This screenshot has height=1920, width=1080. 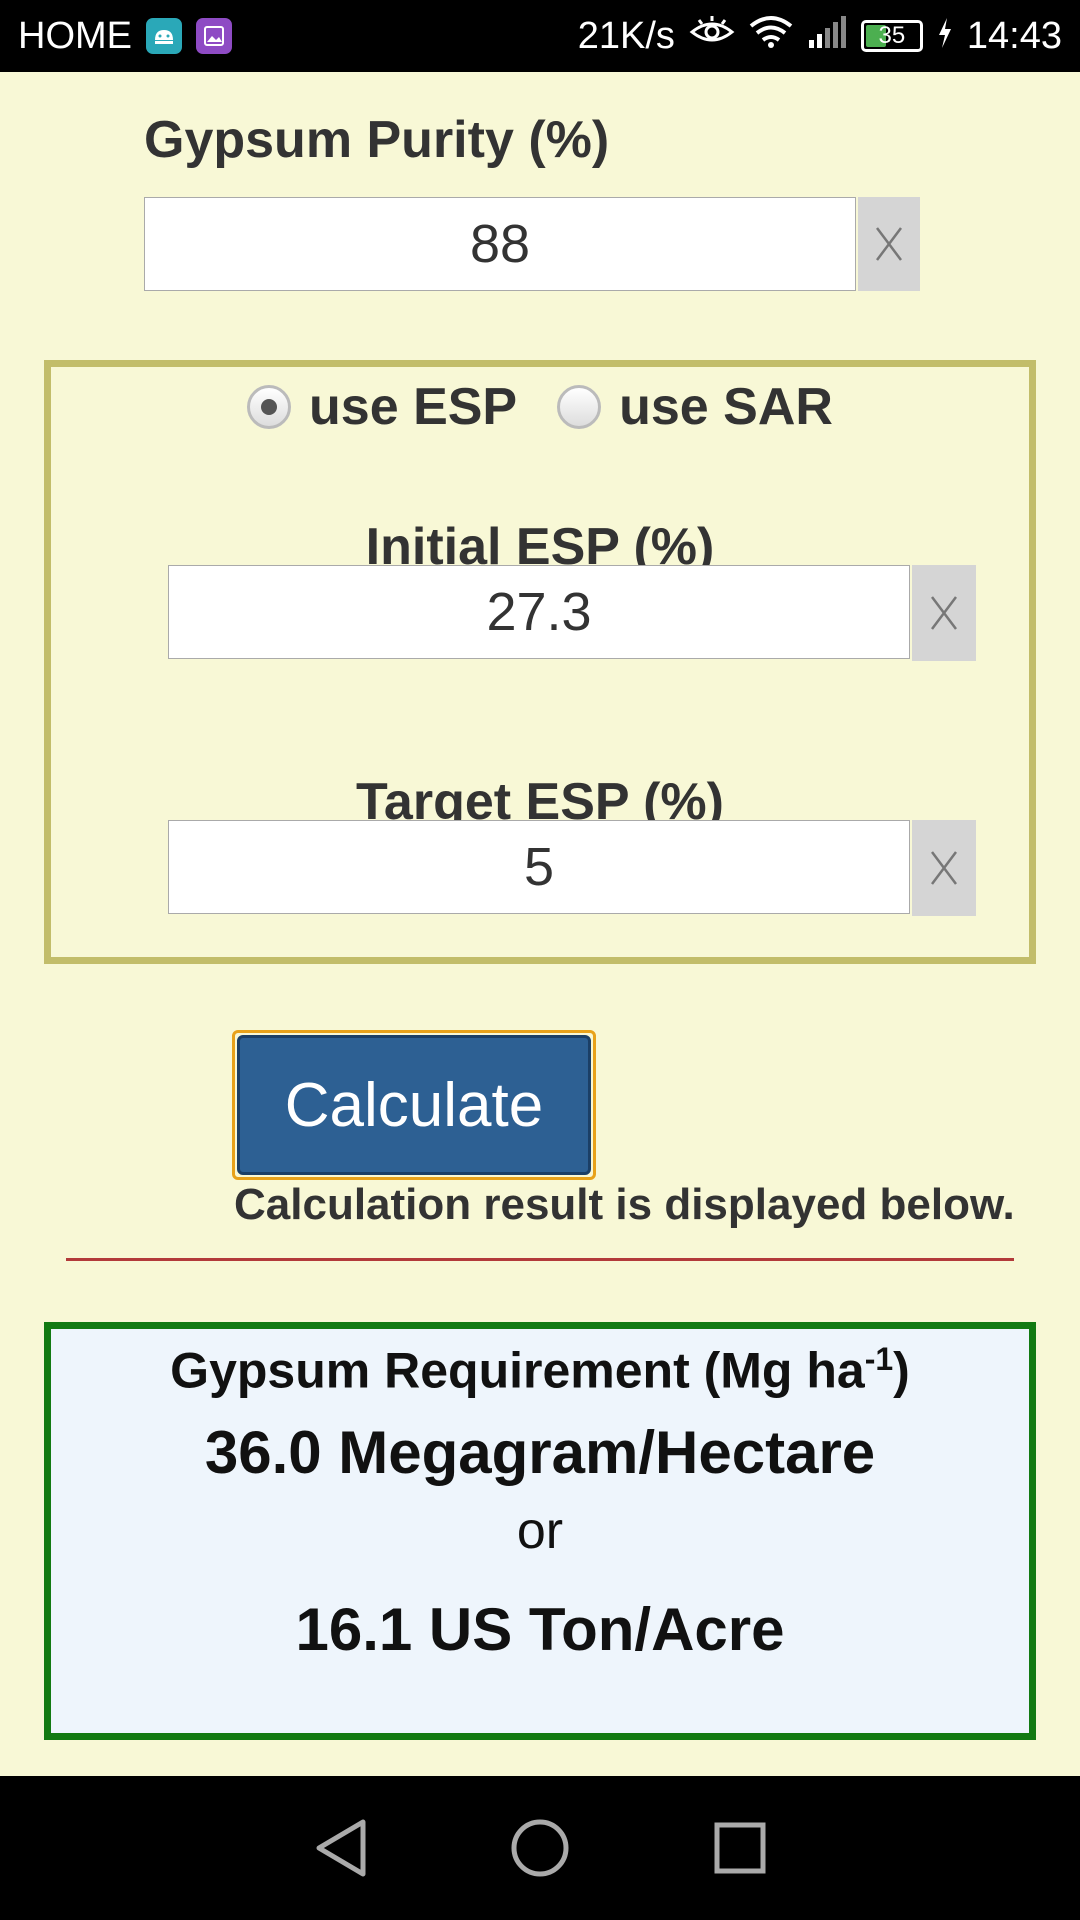 What do you see at coordinates (413, 407) in the screenshot?
I see `radio-use-esp-label: use ESP` at bounding box center [413, 407].